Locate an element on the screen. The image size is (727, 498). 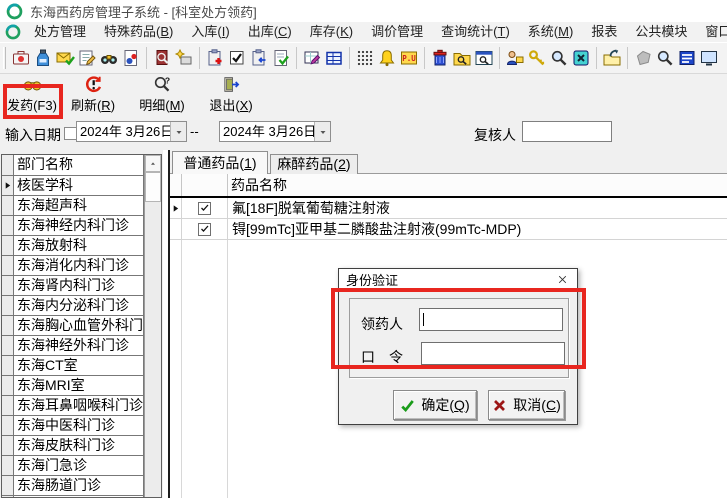
department-row: 东海肠道门诊 is located at coordinates (73, 486).